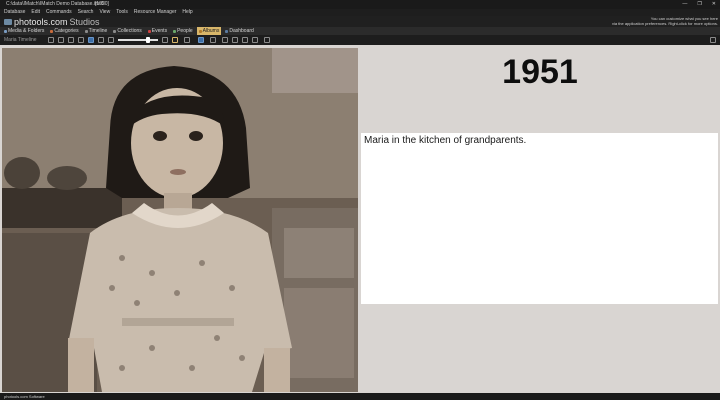 The width and height of the screenshot is (720, 400). Describe the element at coordinates (699, 4) in the screenshot. I see `maximize-button: ❐` at that location.